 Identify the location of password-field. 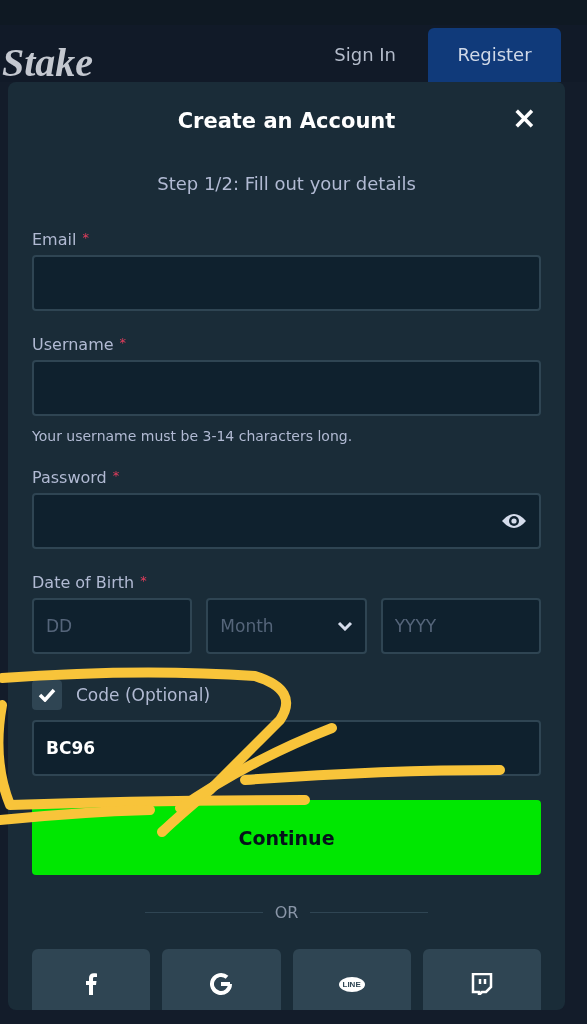
(286, 521).